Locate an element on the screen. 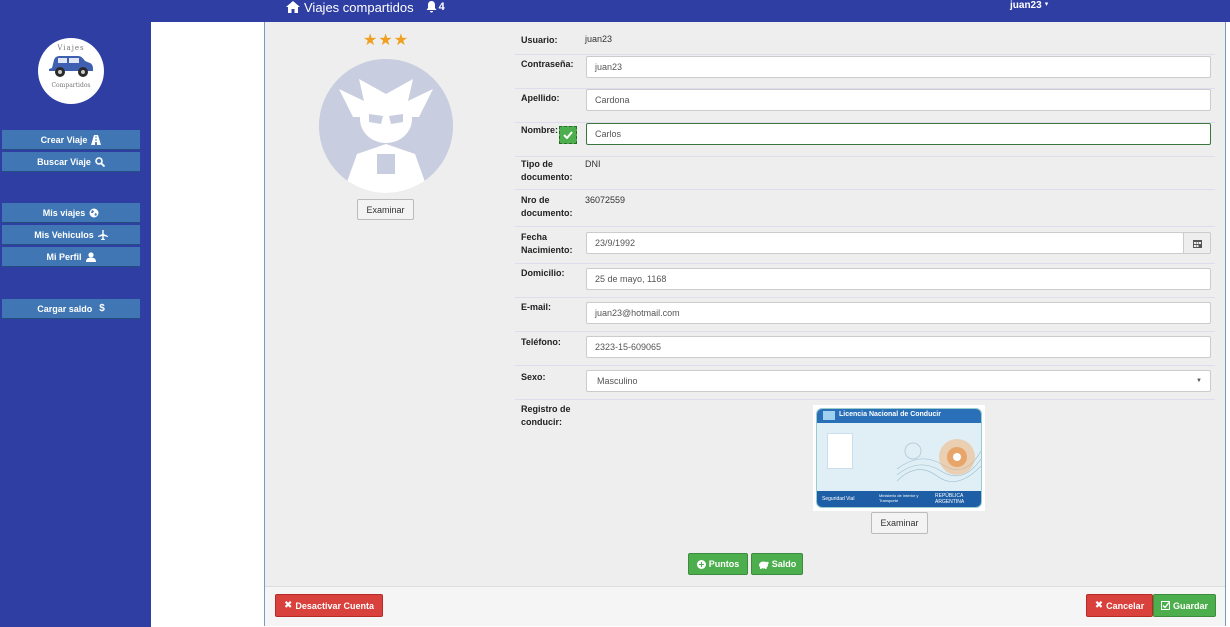  nro-documento-row: Nro de documento: 36072559 is located at coordinates (865, 209).